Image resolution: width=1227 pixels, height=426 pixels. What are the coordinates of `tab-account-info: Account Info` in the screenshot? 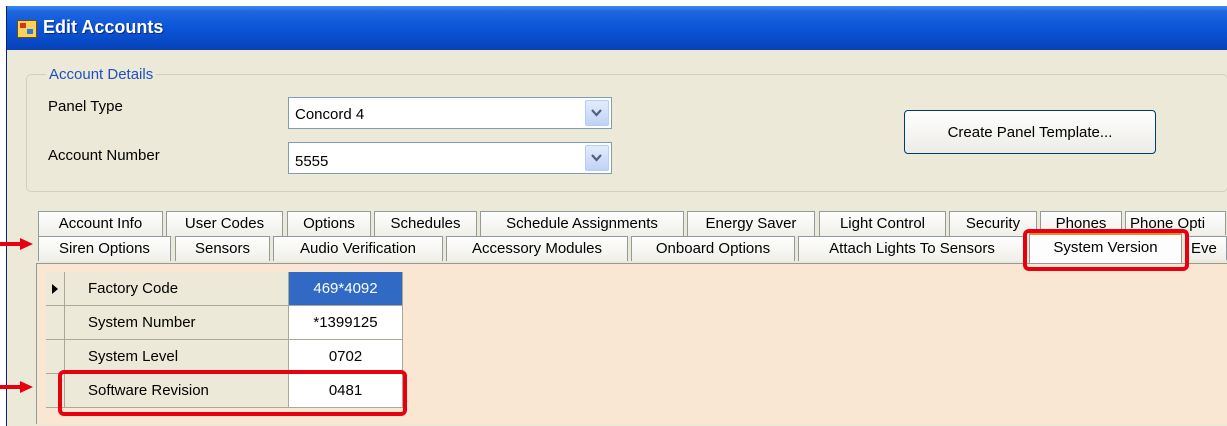 It's located at (100, 223).